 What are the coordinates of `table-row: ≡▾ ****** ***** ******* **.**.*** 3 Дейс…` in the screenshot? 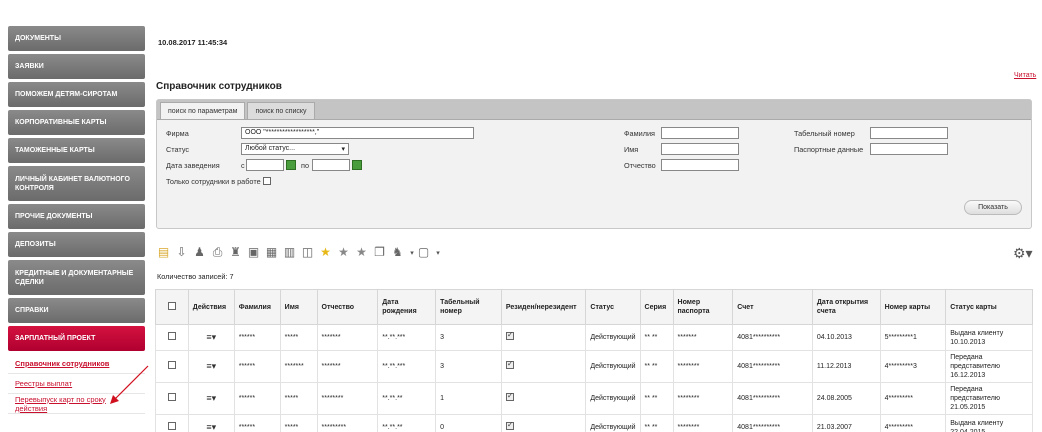 It's located at (594, 337).